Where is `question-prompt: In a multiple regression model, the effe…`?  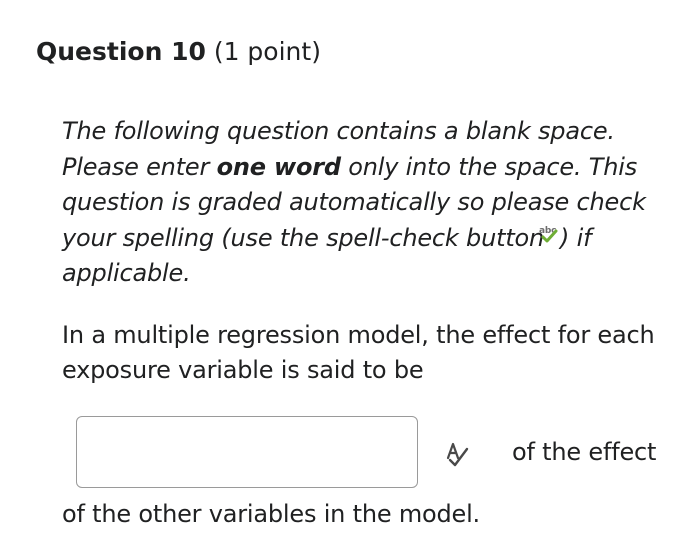 question-prompt: In a multiple regression model, the effe… is located at coordinates (358, 352).